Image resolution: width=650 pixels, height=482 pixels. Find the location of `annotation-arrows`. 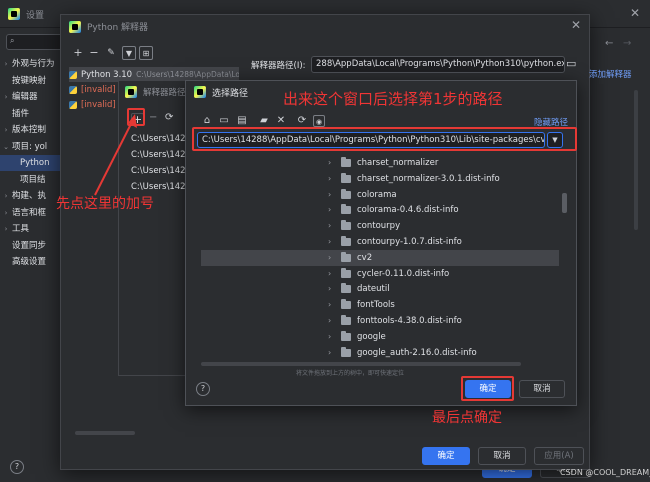

annotation-arrows is located at coordinates (115, 155).